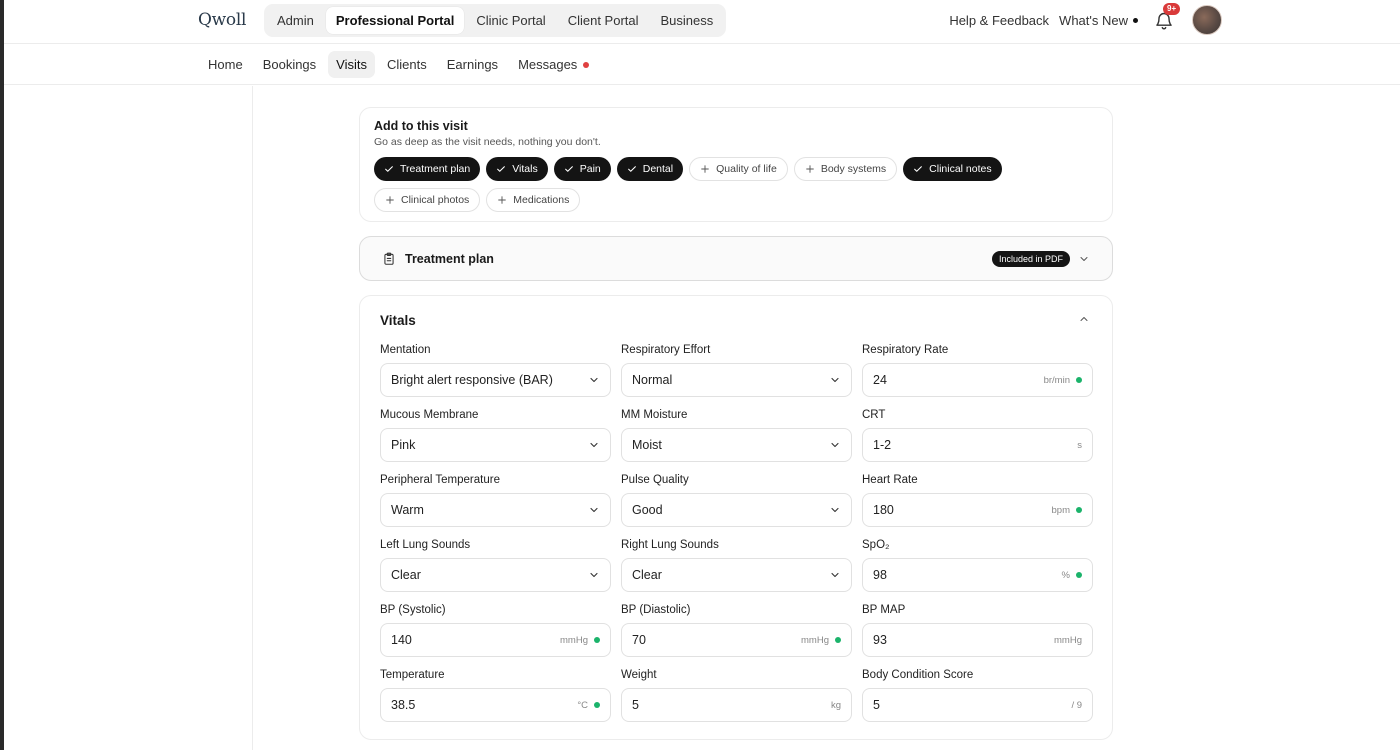  What do you see at coordinates (736, 510) in the screenshot?
I see `select-pulse-quality: Good` at bounding box center [736, 510].